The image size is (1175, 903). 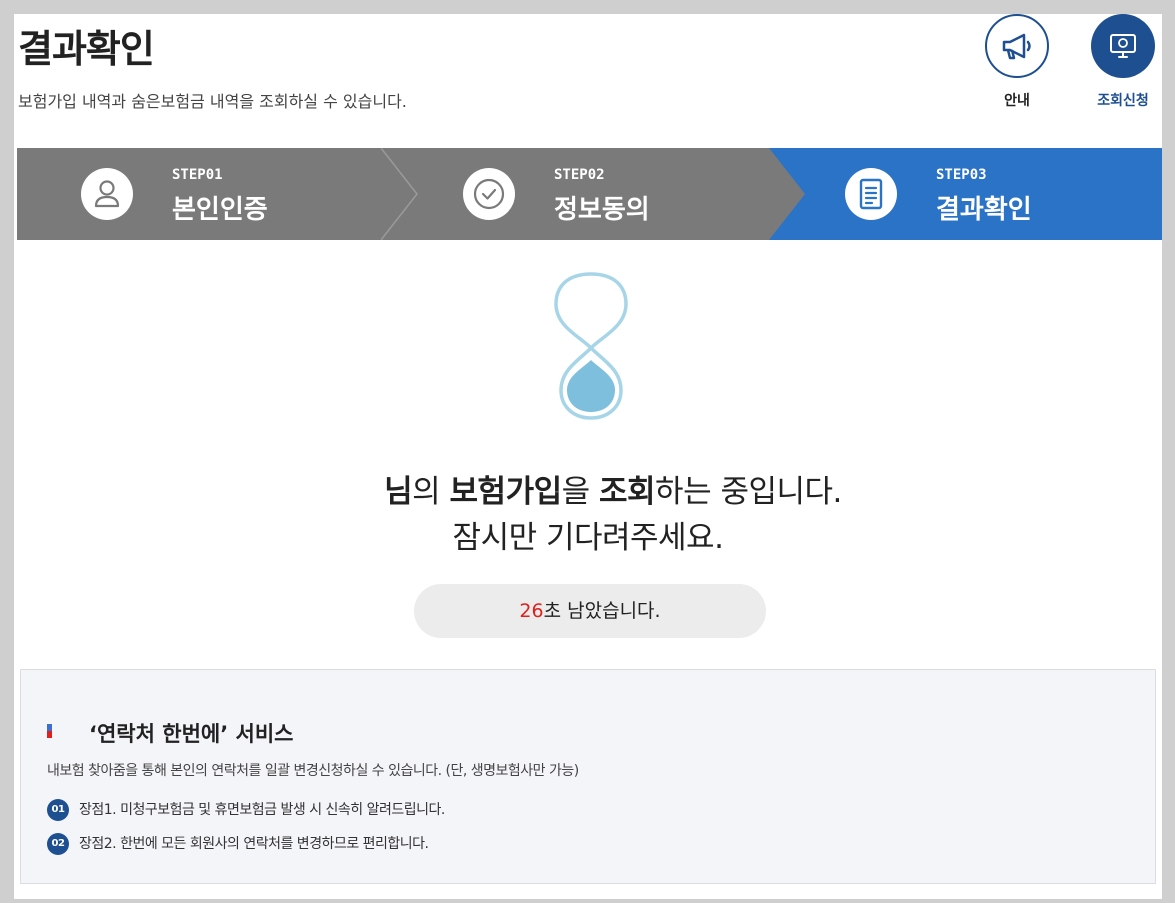 What do you see at coordinates (961, 175) in the screenshot?
I see `step-3-number: STEP03` at bounding box center [961, 175].